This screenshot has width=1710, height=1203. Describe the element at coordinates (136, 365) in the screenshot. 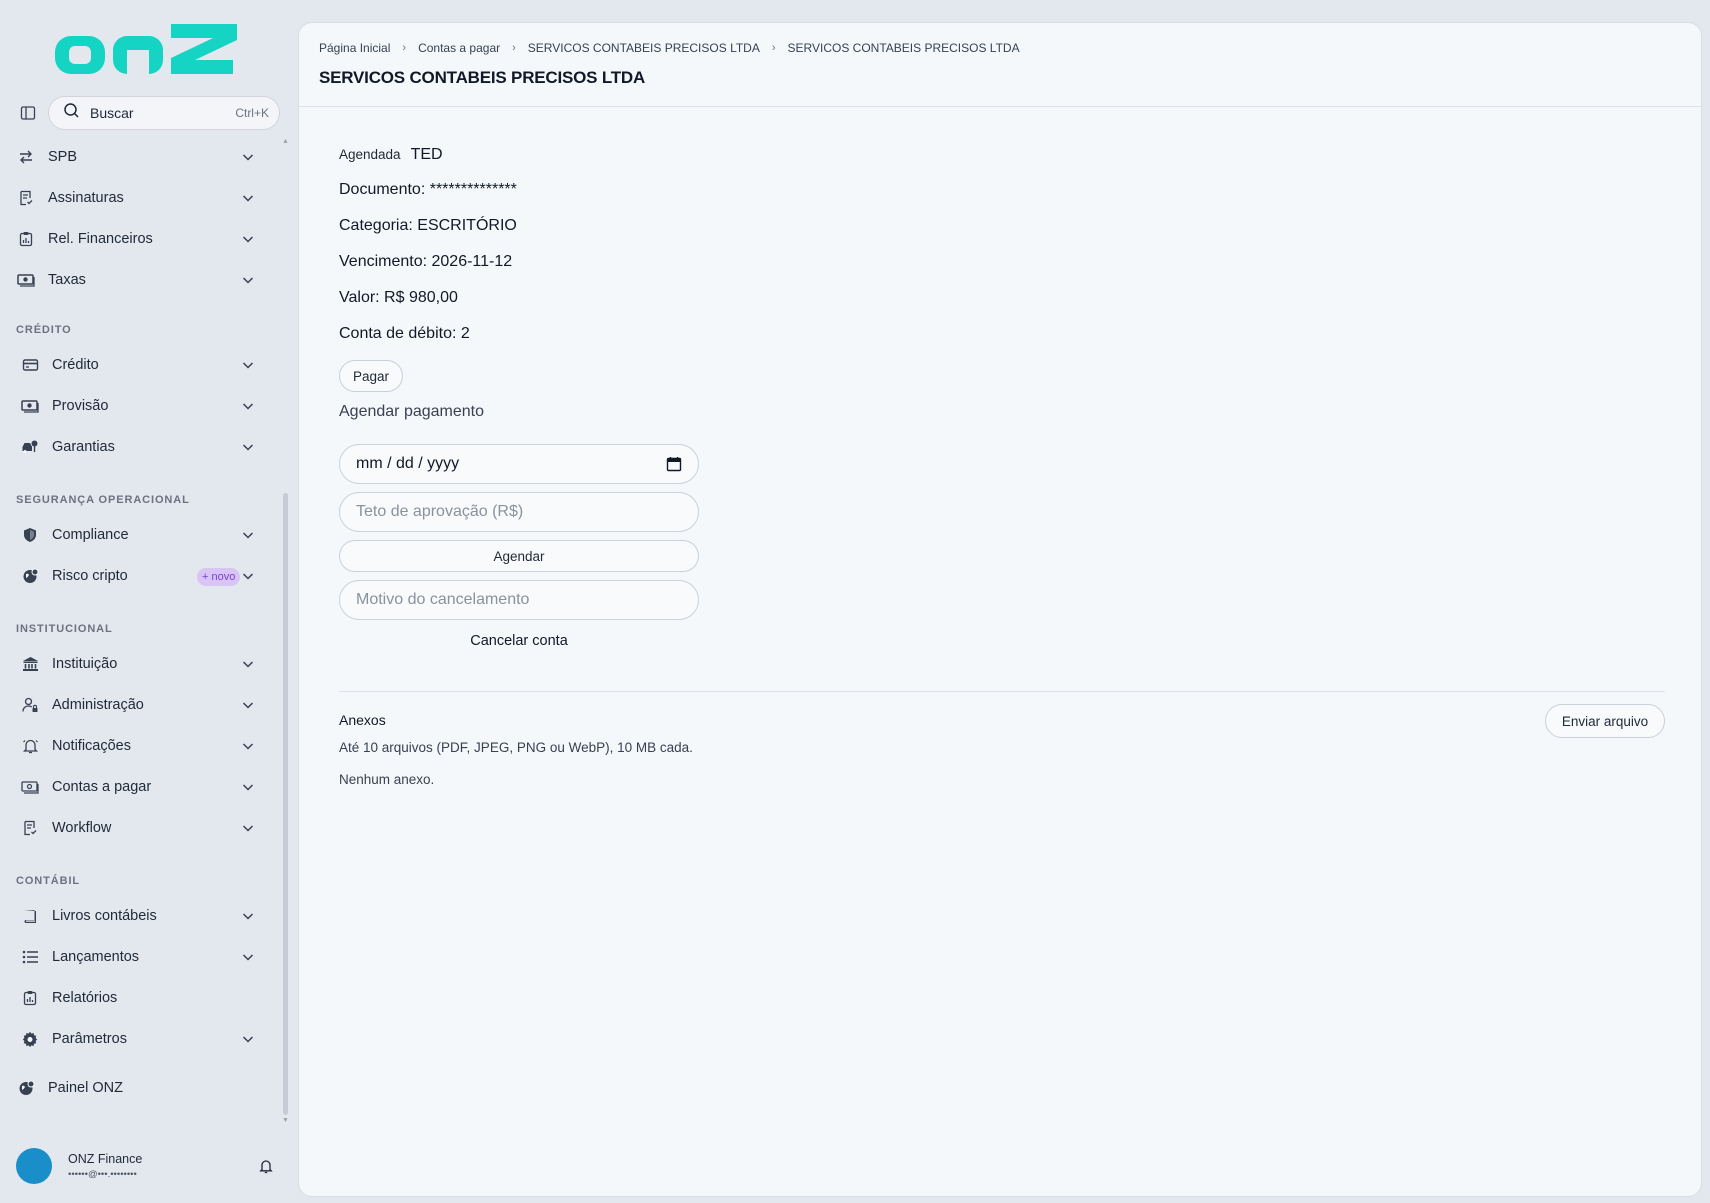

I see `sidebar-item-credito: Crédito` at that location.